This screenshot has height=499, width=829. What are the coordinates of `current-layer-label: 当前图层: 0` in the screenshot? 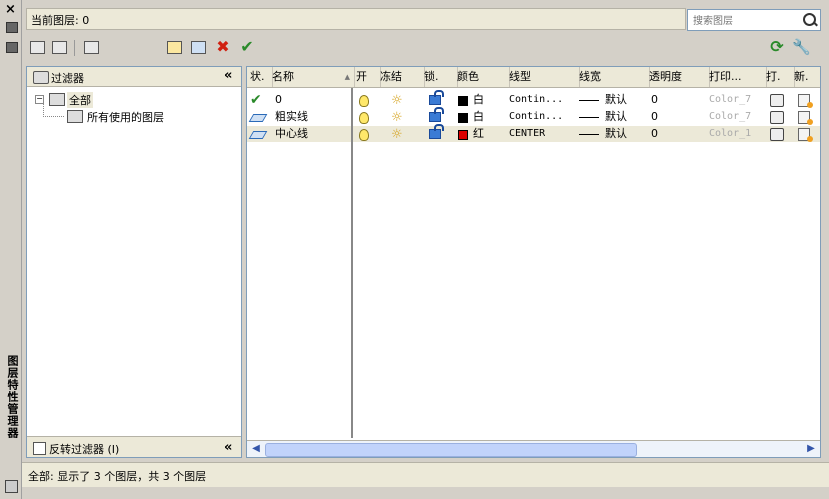 It's located at (356, 19).